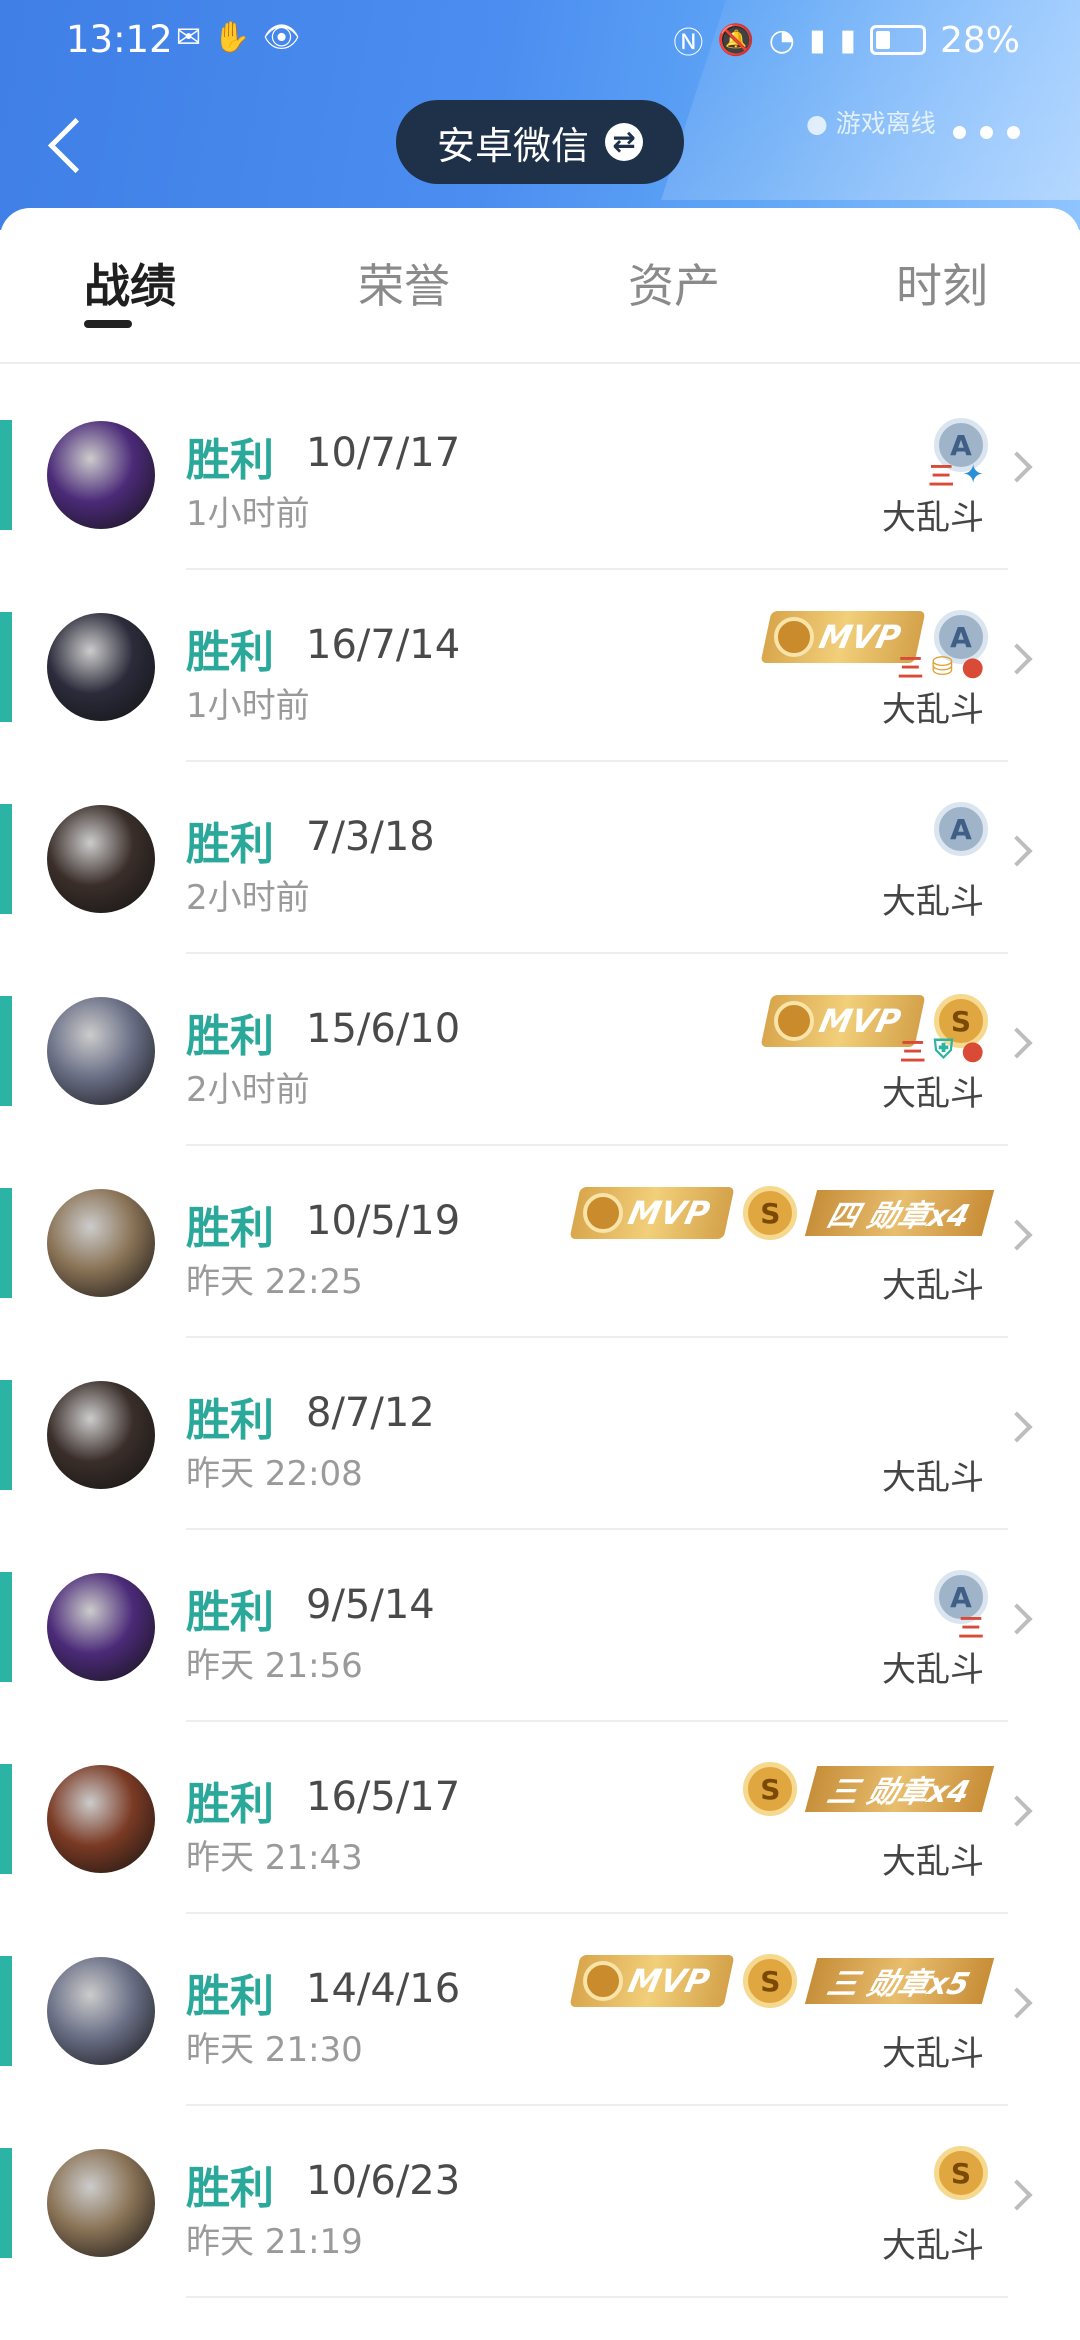 This screenshot has height=2340, width=1080. I want to click on match-time: 2小时前, so click(248, 898).